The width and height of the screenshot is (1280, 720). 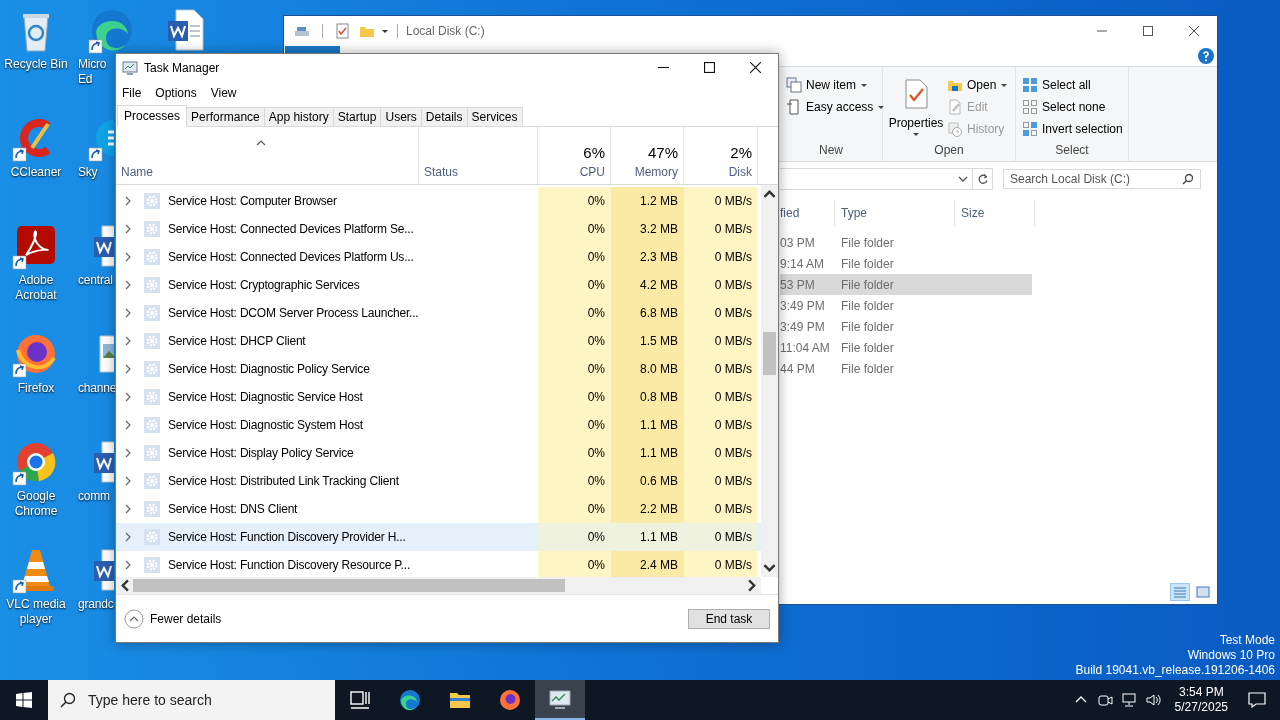 What do you see at coordinates (438, 397) in the screenshot?
I see `process-row: Service Host: Diagnostic Service Host 0% 0.8 MB 0 MB/s` at bounding box center [438, 397].